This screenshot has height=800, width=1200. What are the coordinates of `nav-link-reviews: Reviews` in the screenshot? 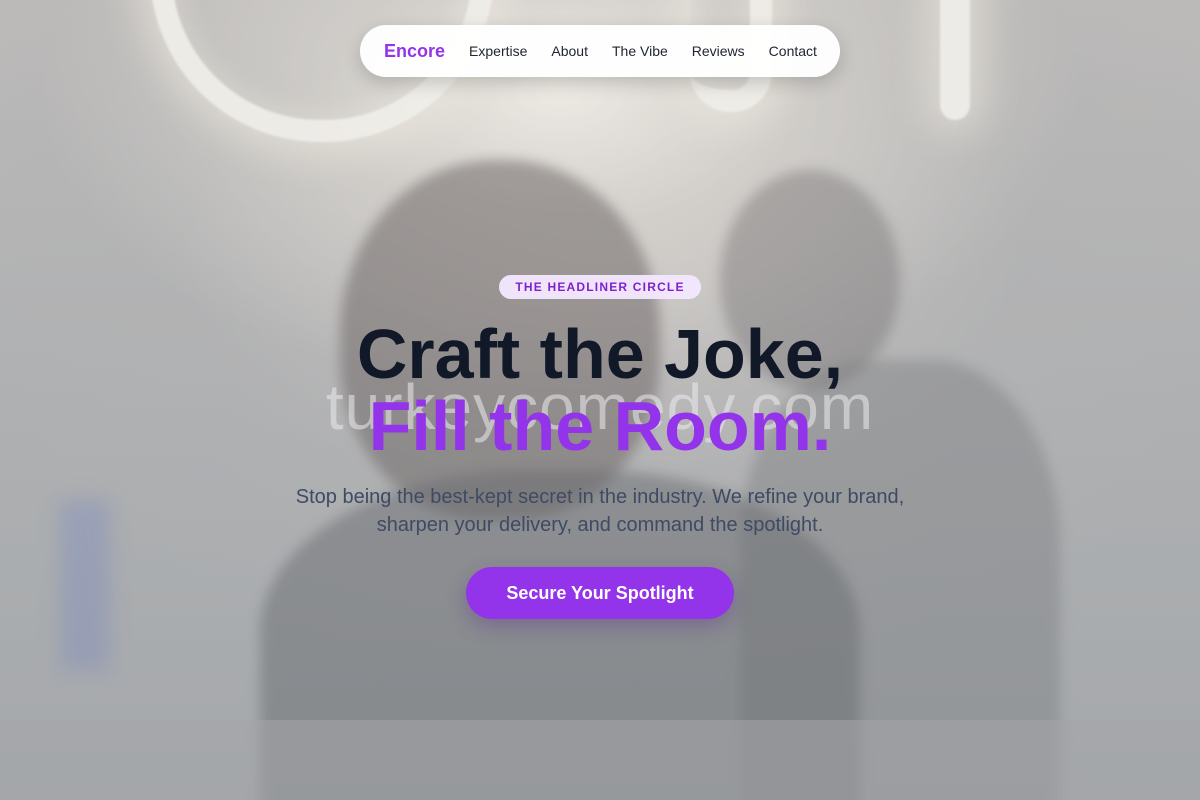 It's located at (718, 51).